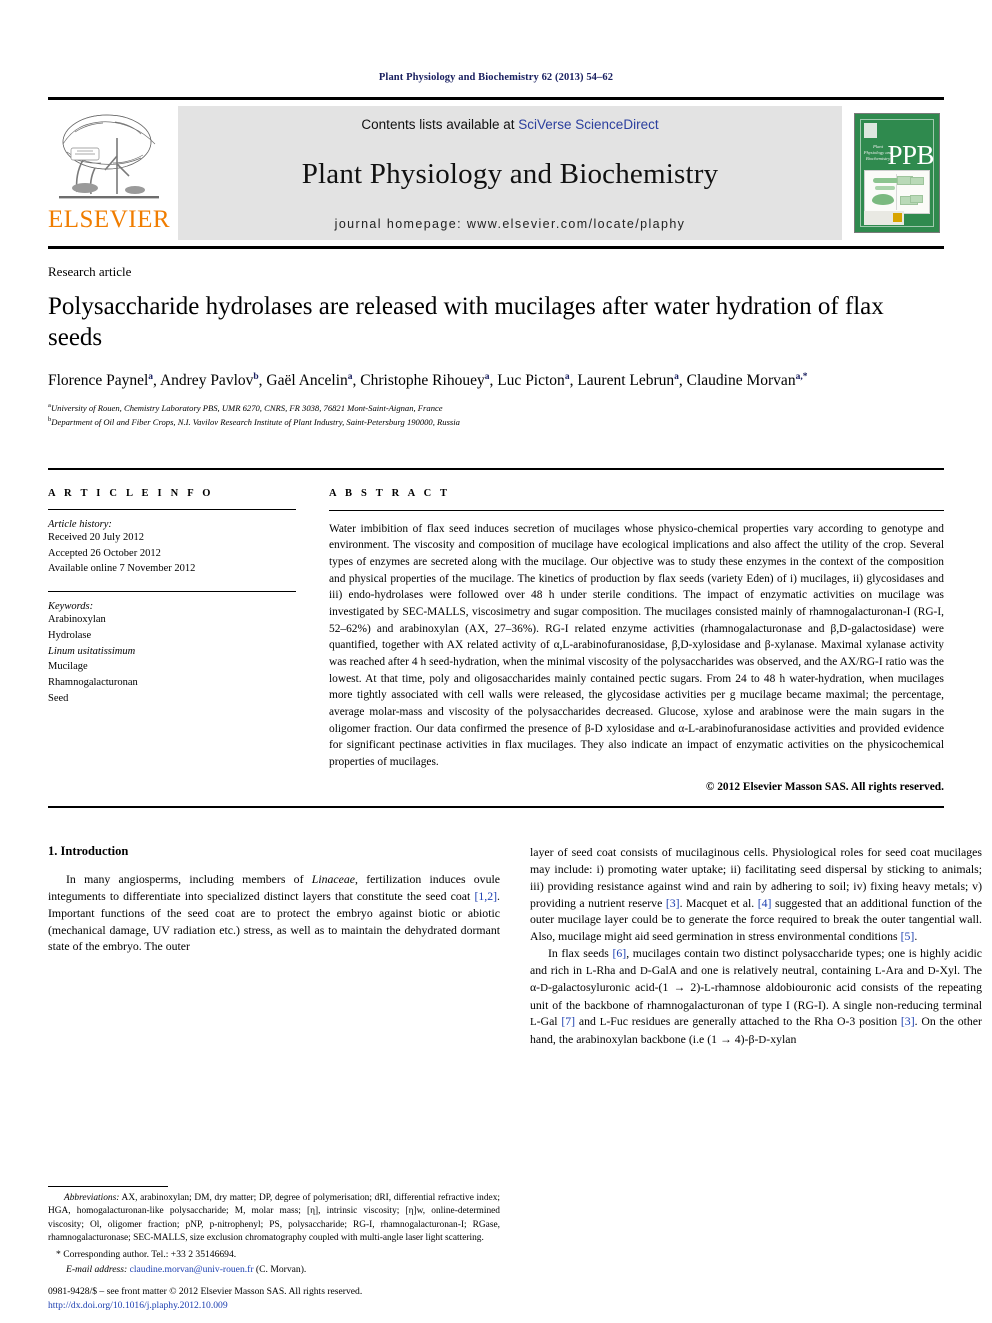  What do you see at coordinates (619, 953) in the screenshot?
I see `citation-link: [6]` at bounding box center [619, 953].